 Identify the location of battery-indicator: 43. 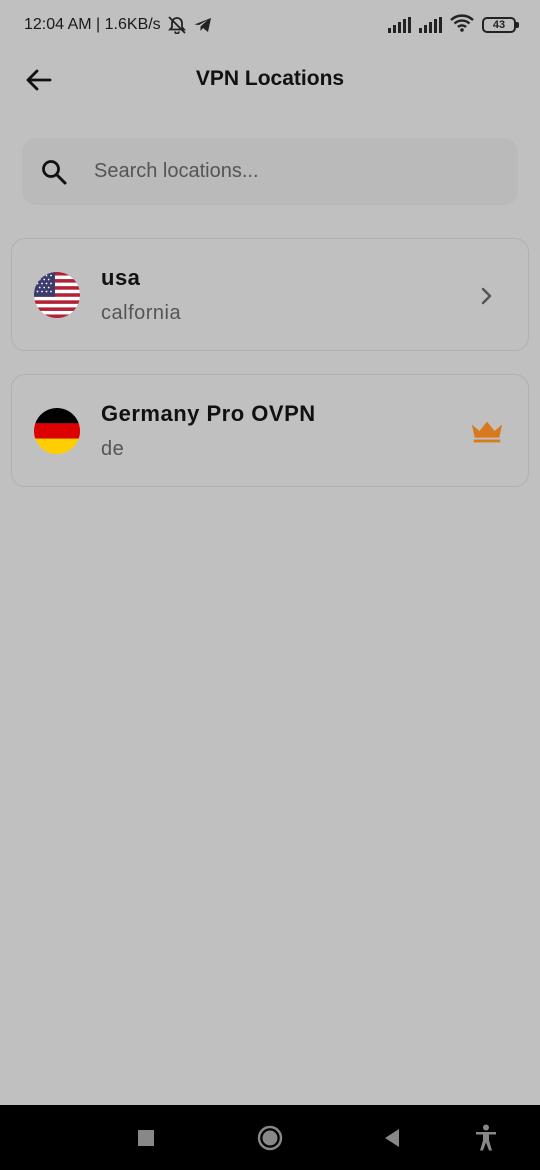
(500, 25).